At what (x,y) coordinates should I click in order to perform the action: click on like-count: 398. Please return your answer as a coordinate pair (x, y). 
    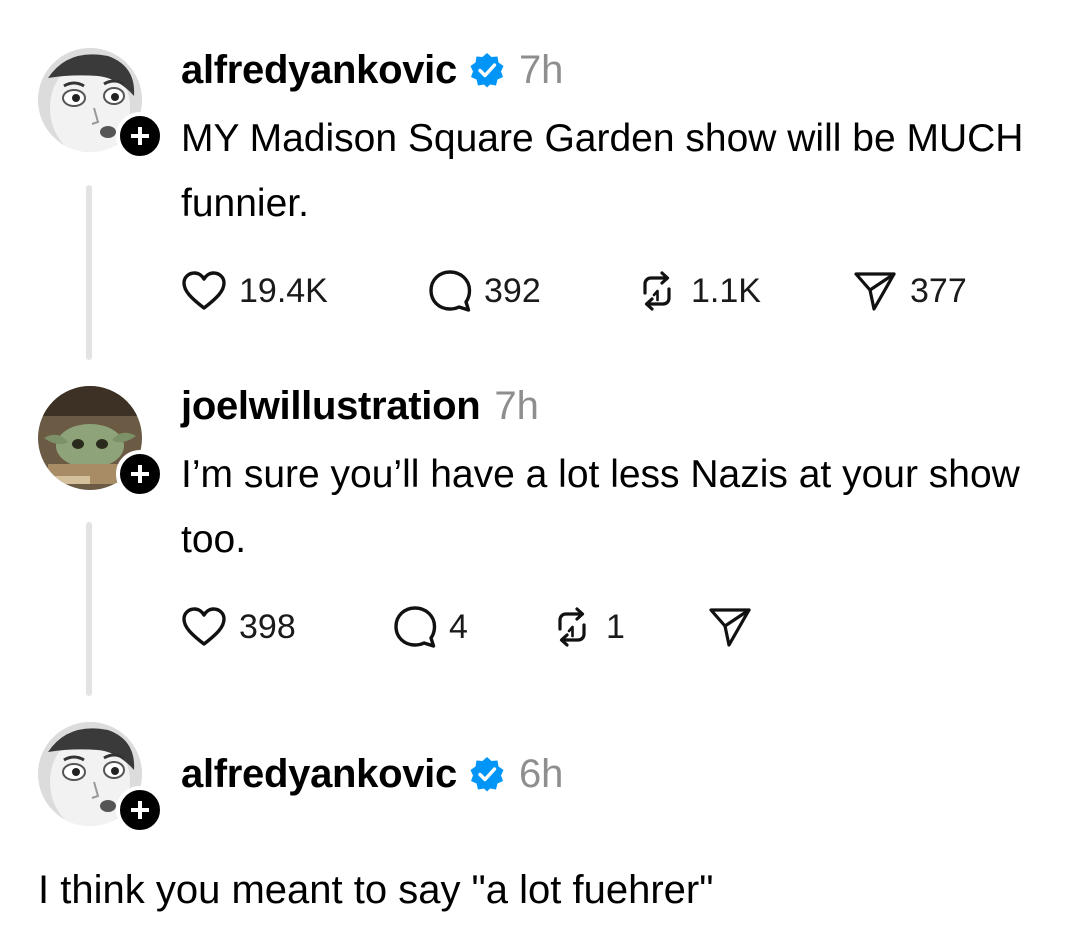
    Looking at the image, I should click on (267, 626).